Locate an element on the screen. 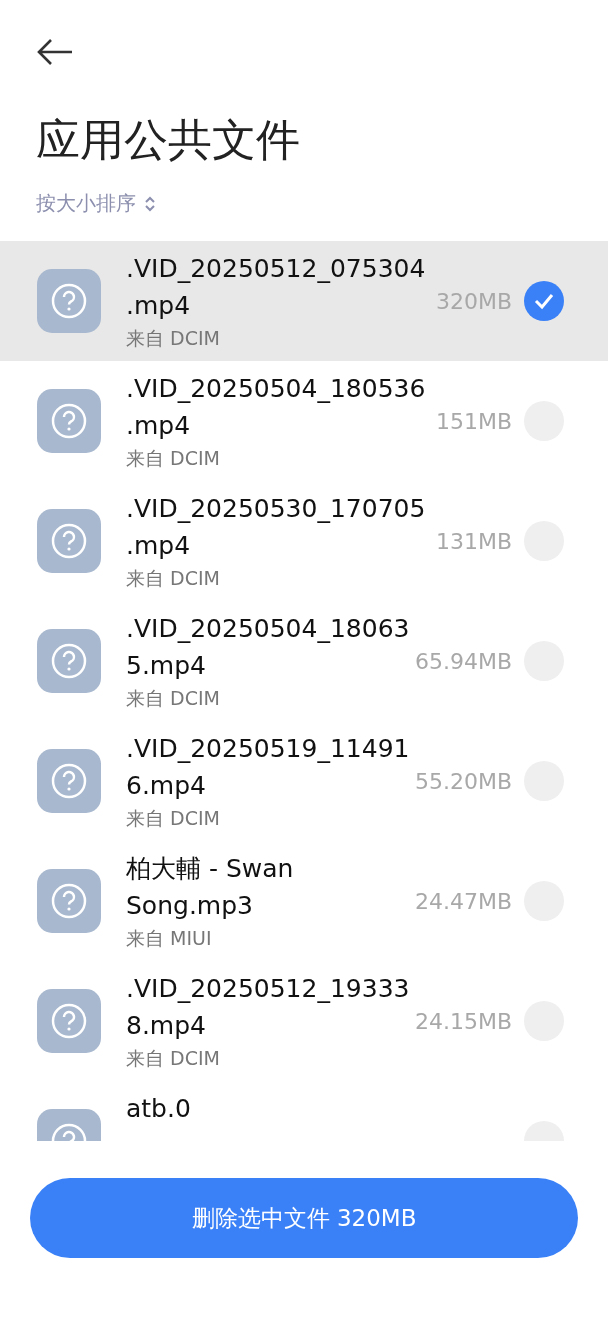 The image size is (608, 1321). file-name: .VID_20250530_170705.mp4 is located at coordinates (276, 527).